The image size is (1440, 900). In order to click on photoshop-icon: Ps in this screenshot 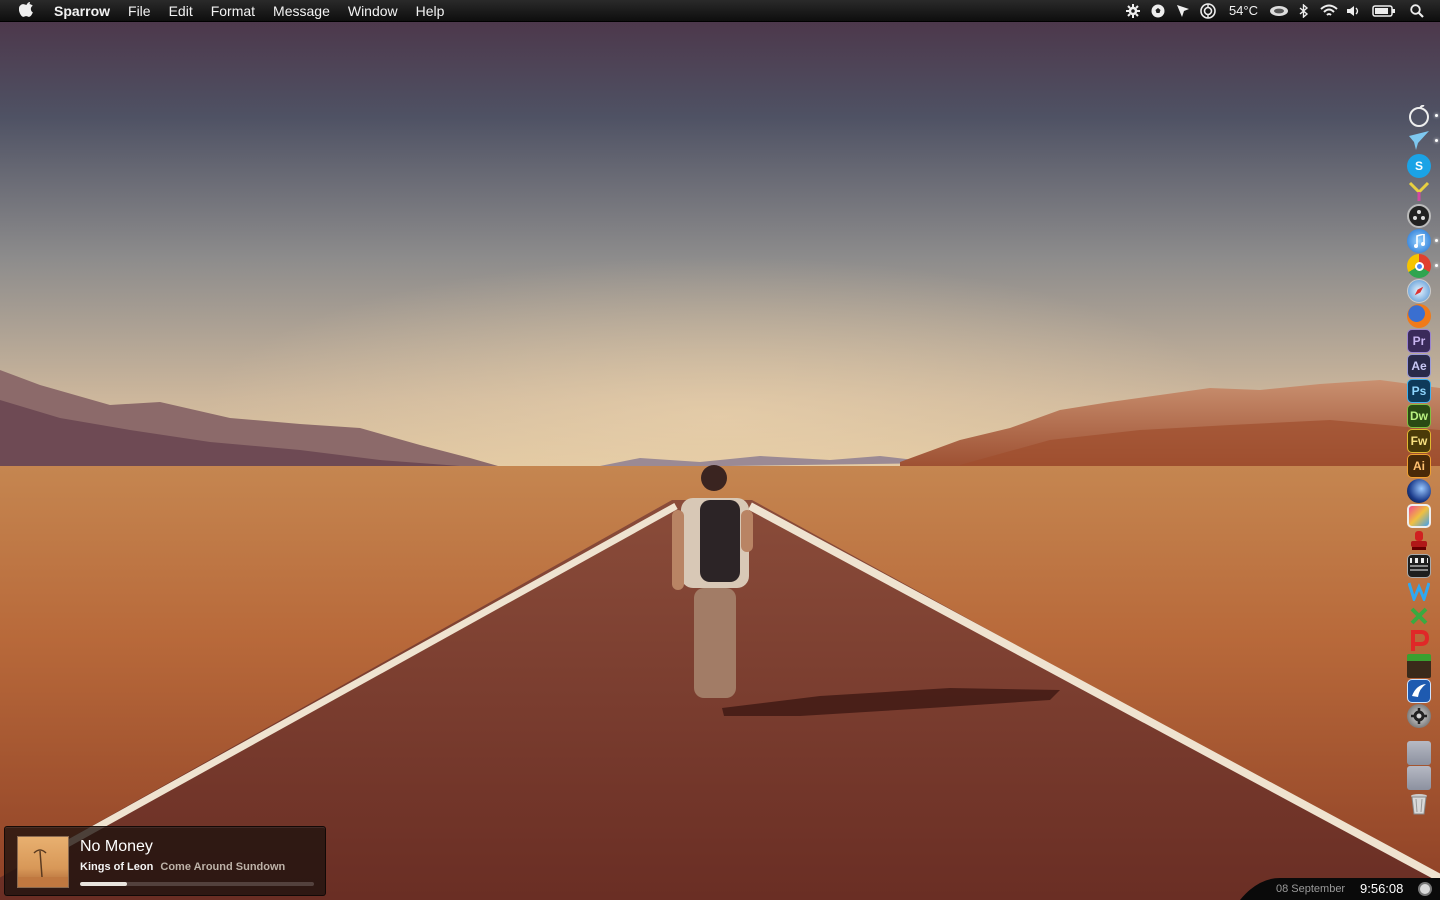, I will do `click(1419, 391)`.